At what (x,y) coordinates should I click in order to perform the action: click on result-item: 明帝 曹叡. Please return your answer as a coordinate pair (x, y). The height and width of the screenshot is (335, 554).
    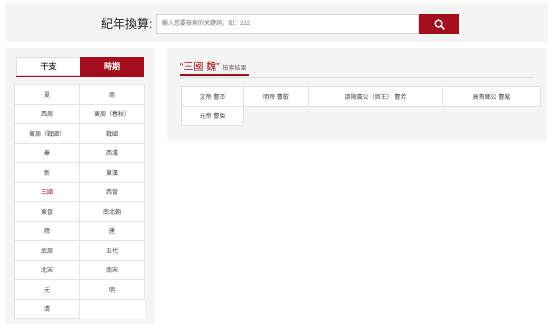
    Looking at the image, I should click on (276, 97).